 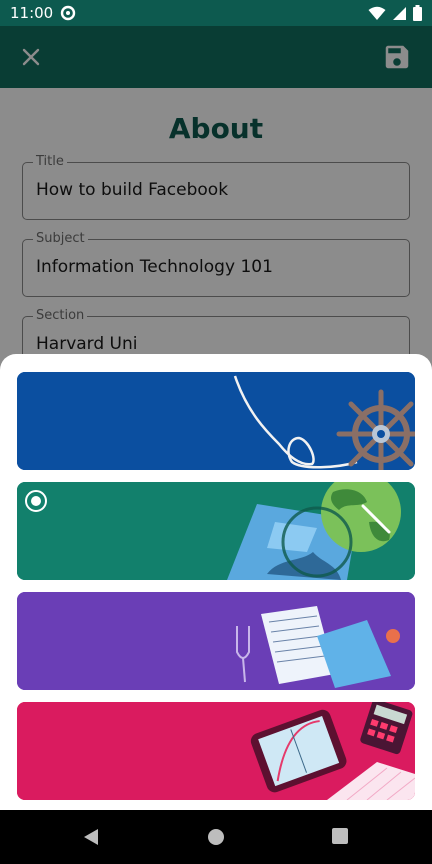 What do you see at coordinates (68, 15) in the screenshot?
I see `data-saver-icon` at bounding box center [68, 15].